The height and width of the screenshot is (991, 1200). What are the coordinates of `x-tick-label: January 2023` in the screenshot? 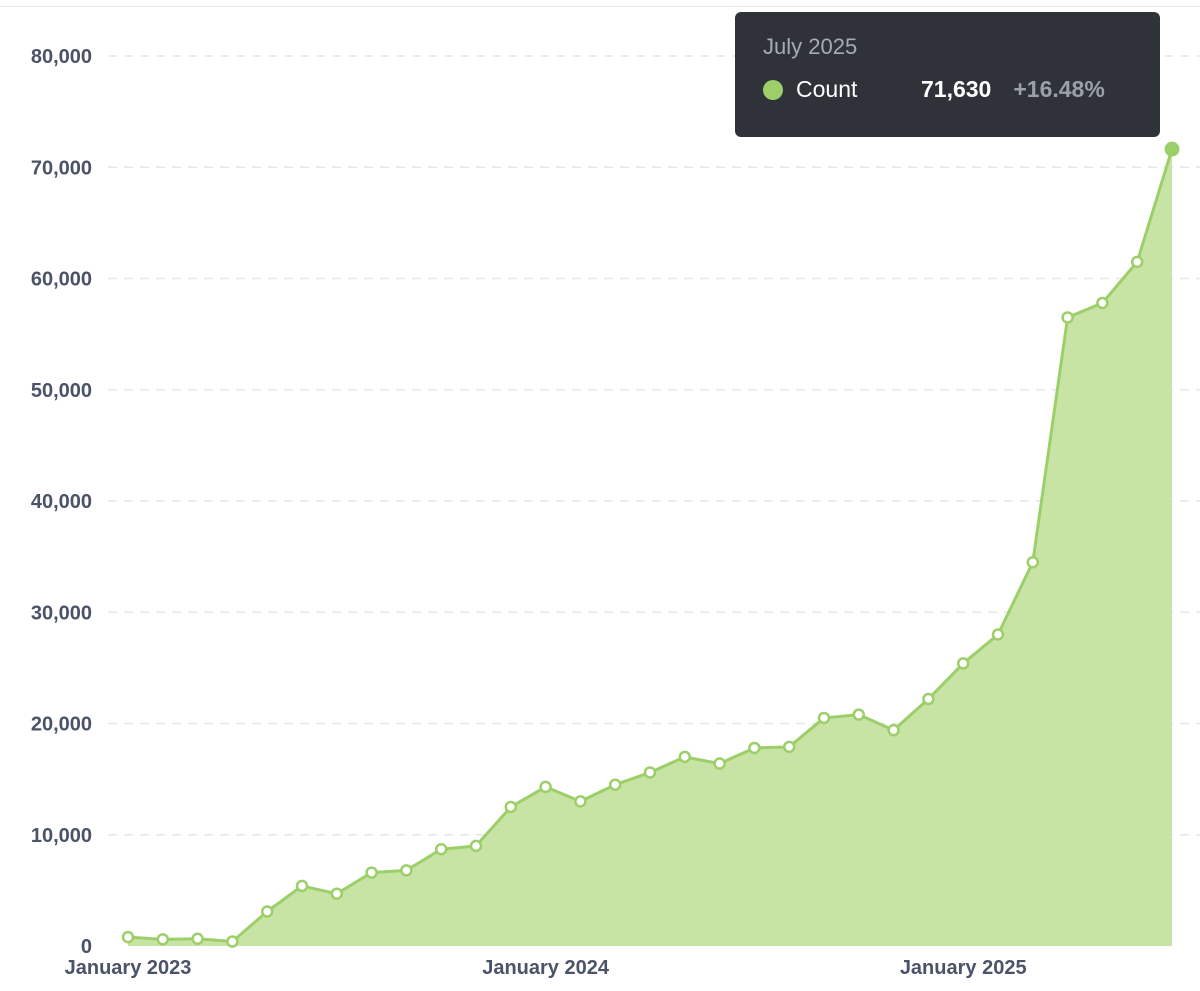 It's located at (128, 968).